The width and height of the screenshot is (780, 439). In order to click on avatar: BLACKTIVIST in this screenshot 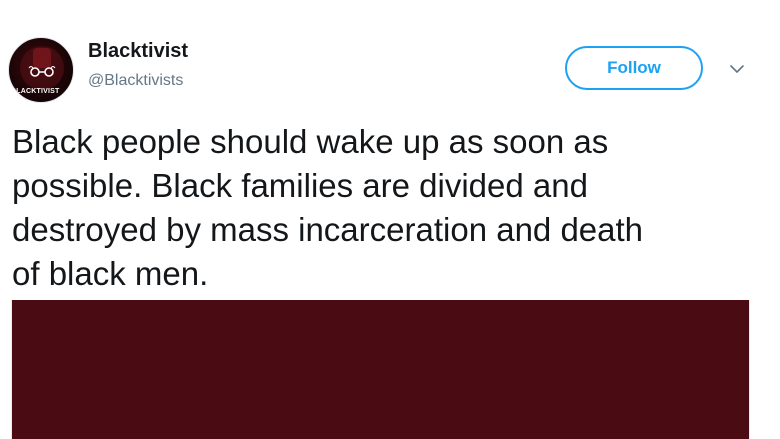, I will do `click(41, 70)`.